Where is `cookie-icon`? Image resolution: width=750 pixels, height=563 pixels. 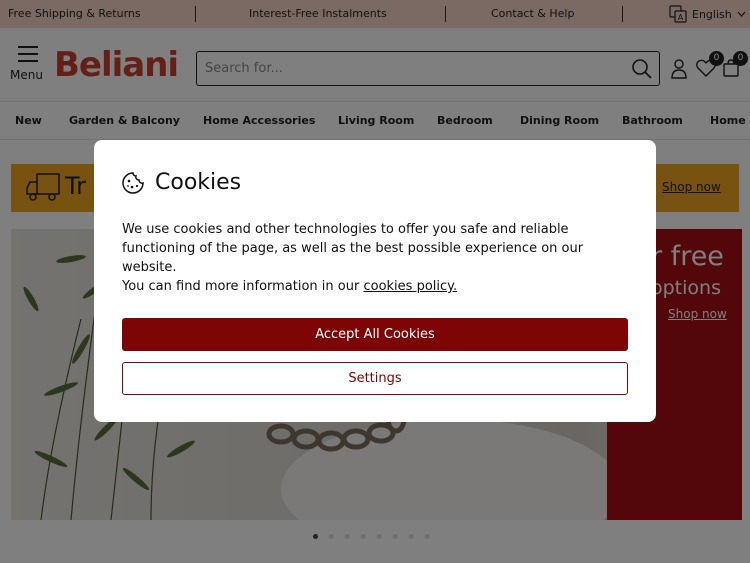
cookie-icon is located at coordinates (133, 182).